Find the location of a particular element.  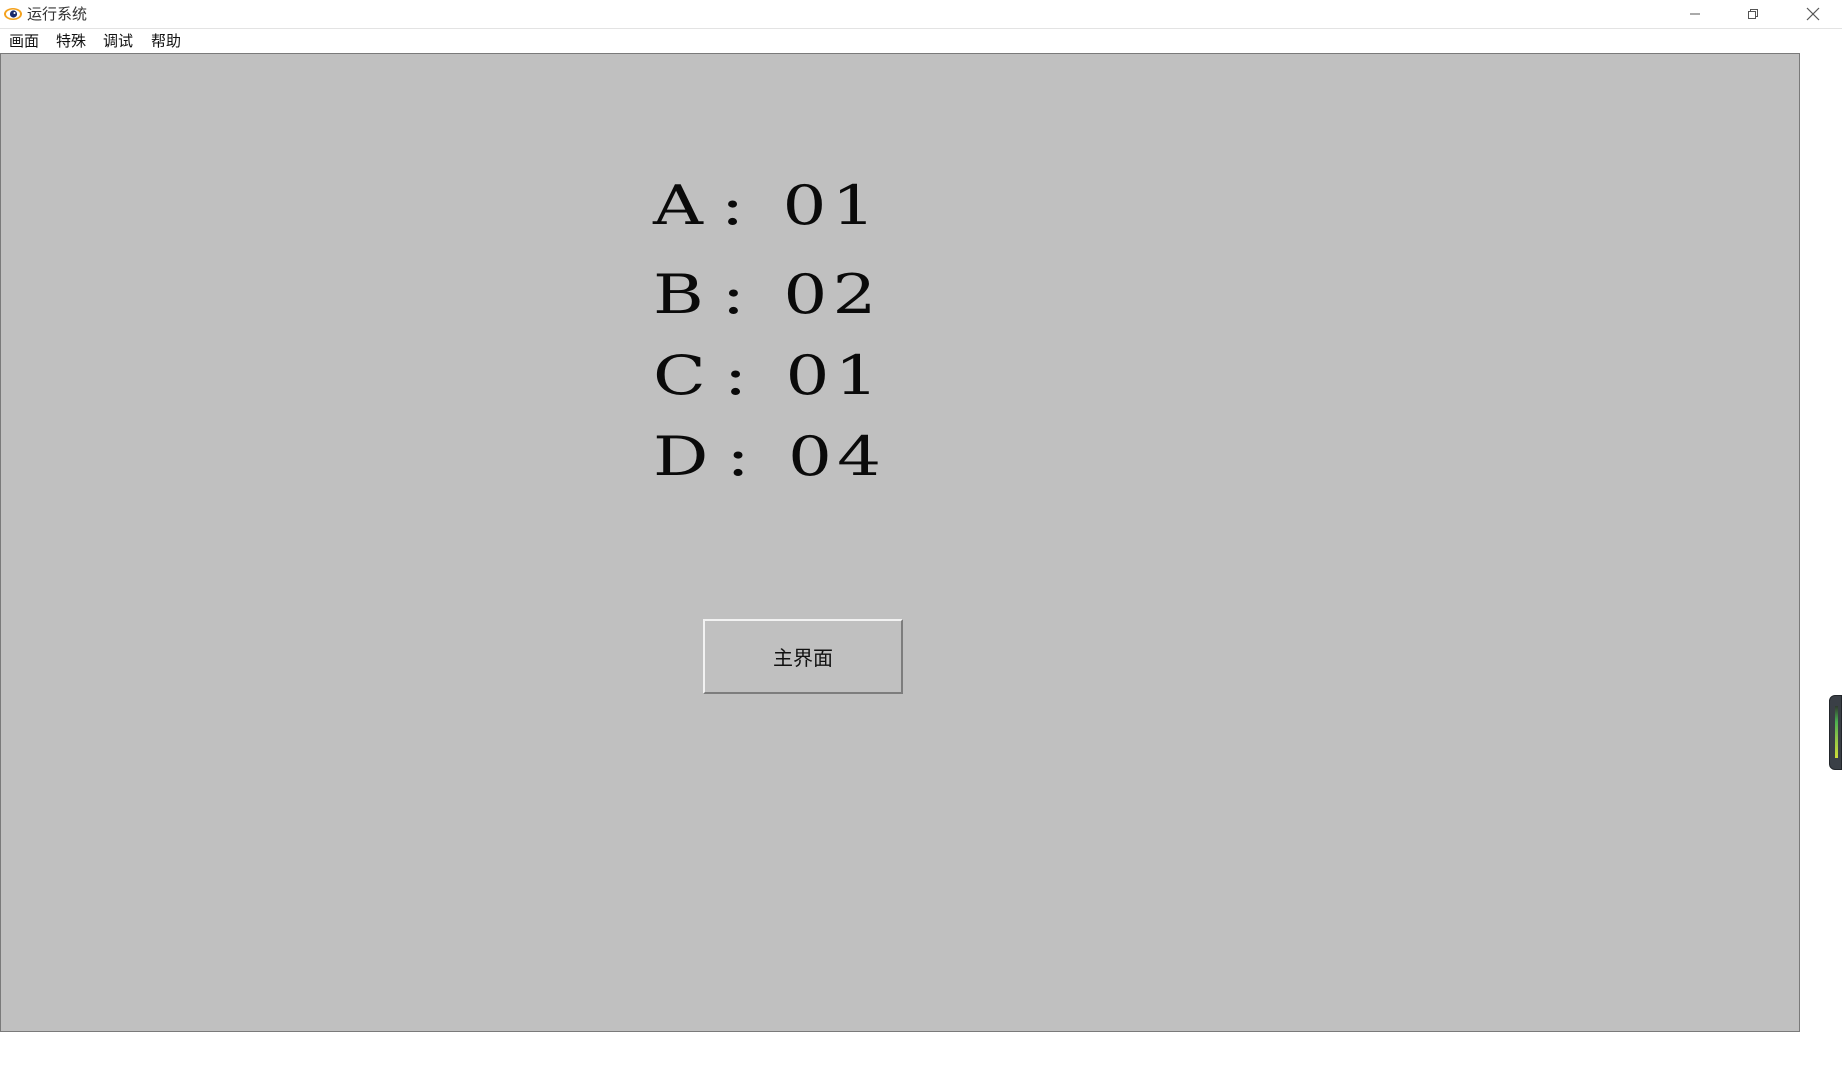

value-b: 02 is located at coordinates (832, 294).